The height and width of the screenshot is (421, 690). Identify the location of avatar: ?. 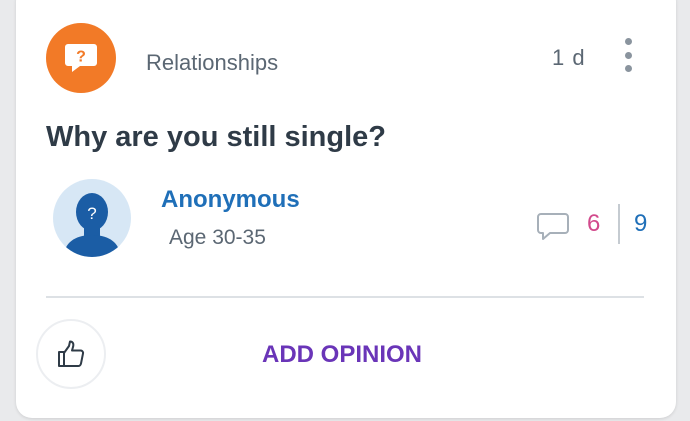
(92, 218).